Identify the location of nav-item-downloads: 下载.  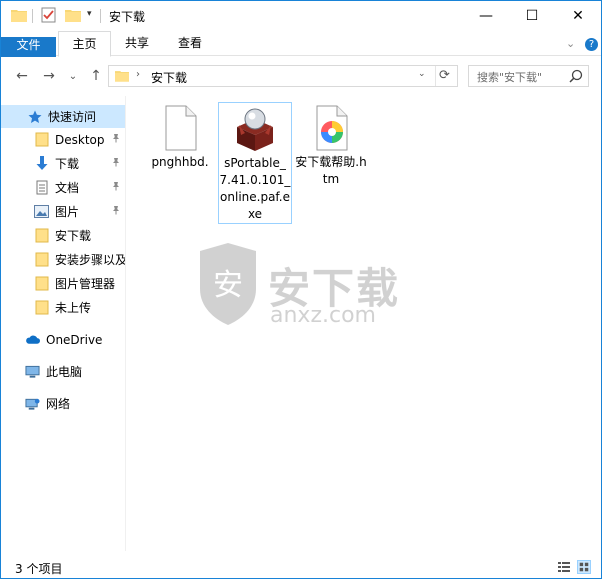
(63, 163).